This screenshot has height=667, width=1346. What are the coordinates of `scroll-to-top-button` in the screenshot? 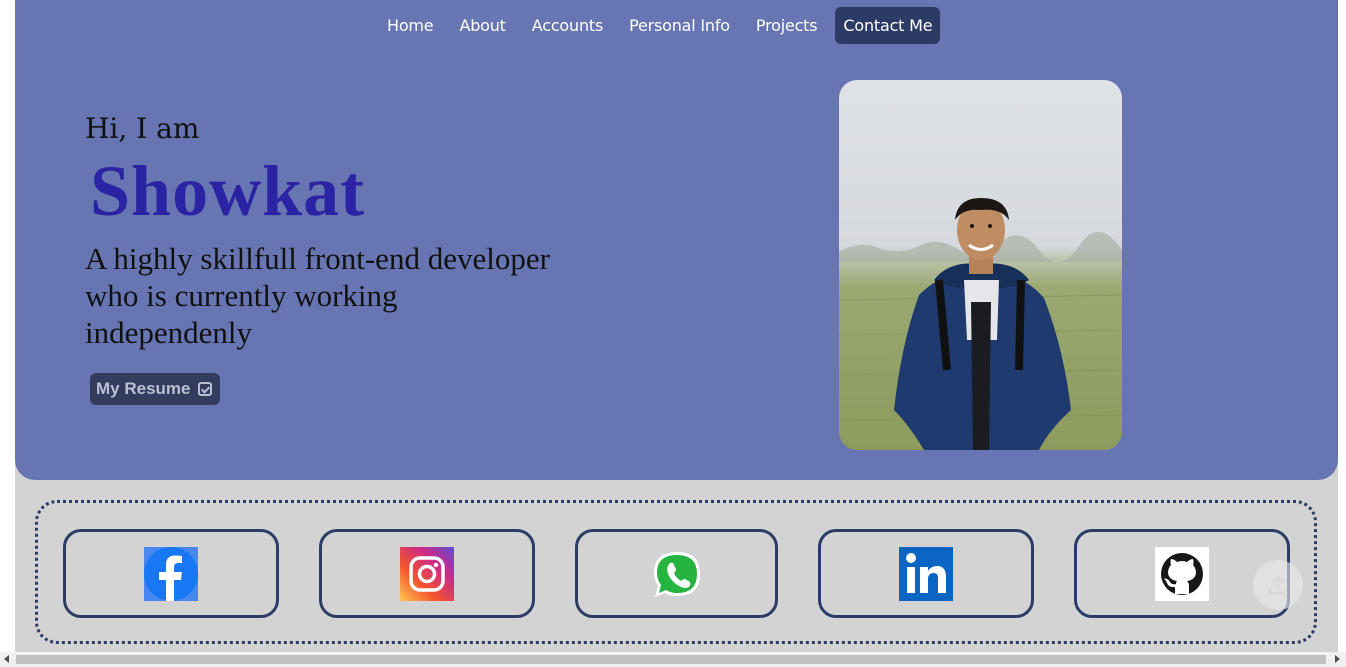 It's located at (1278, 585).